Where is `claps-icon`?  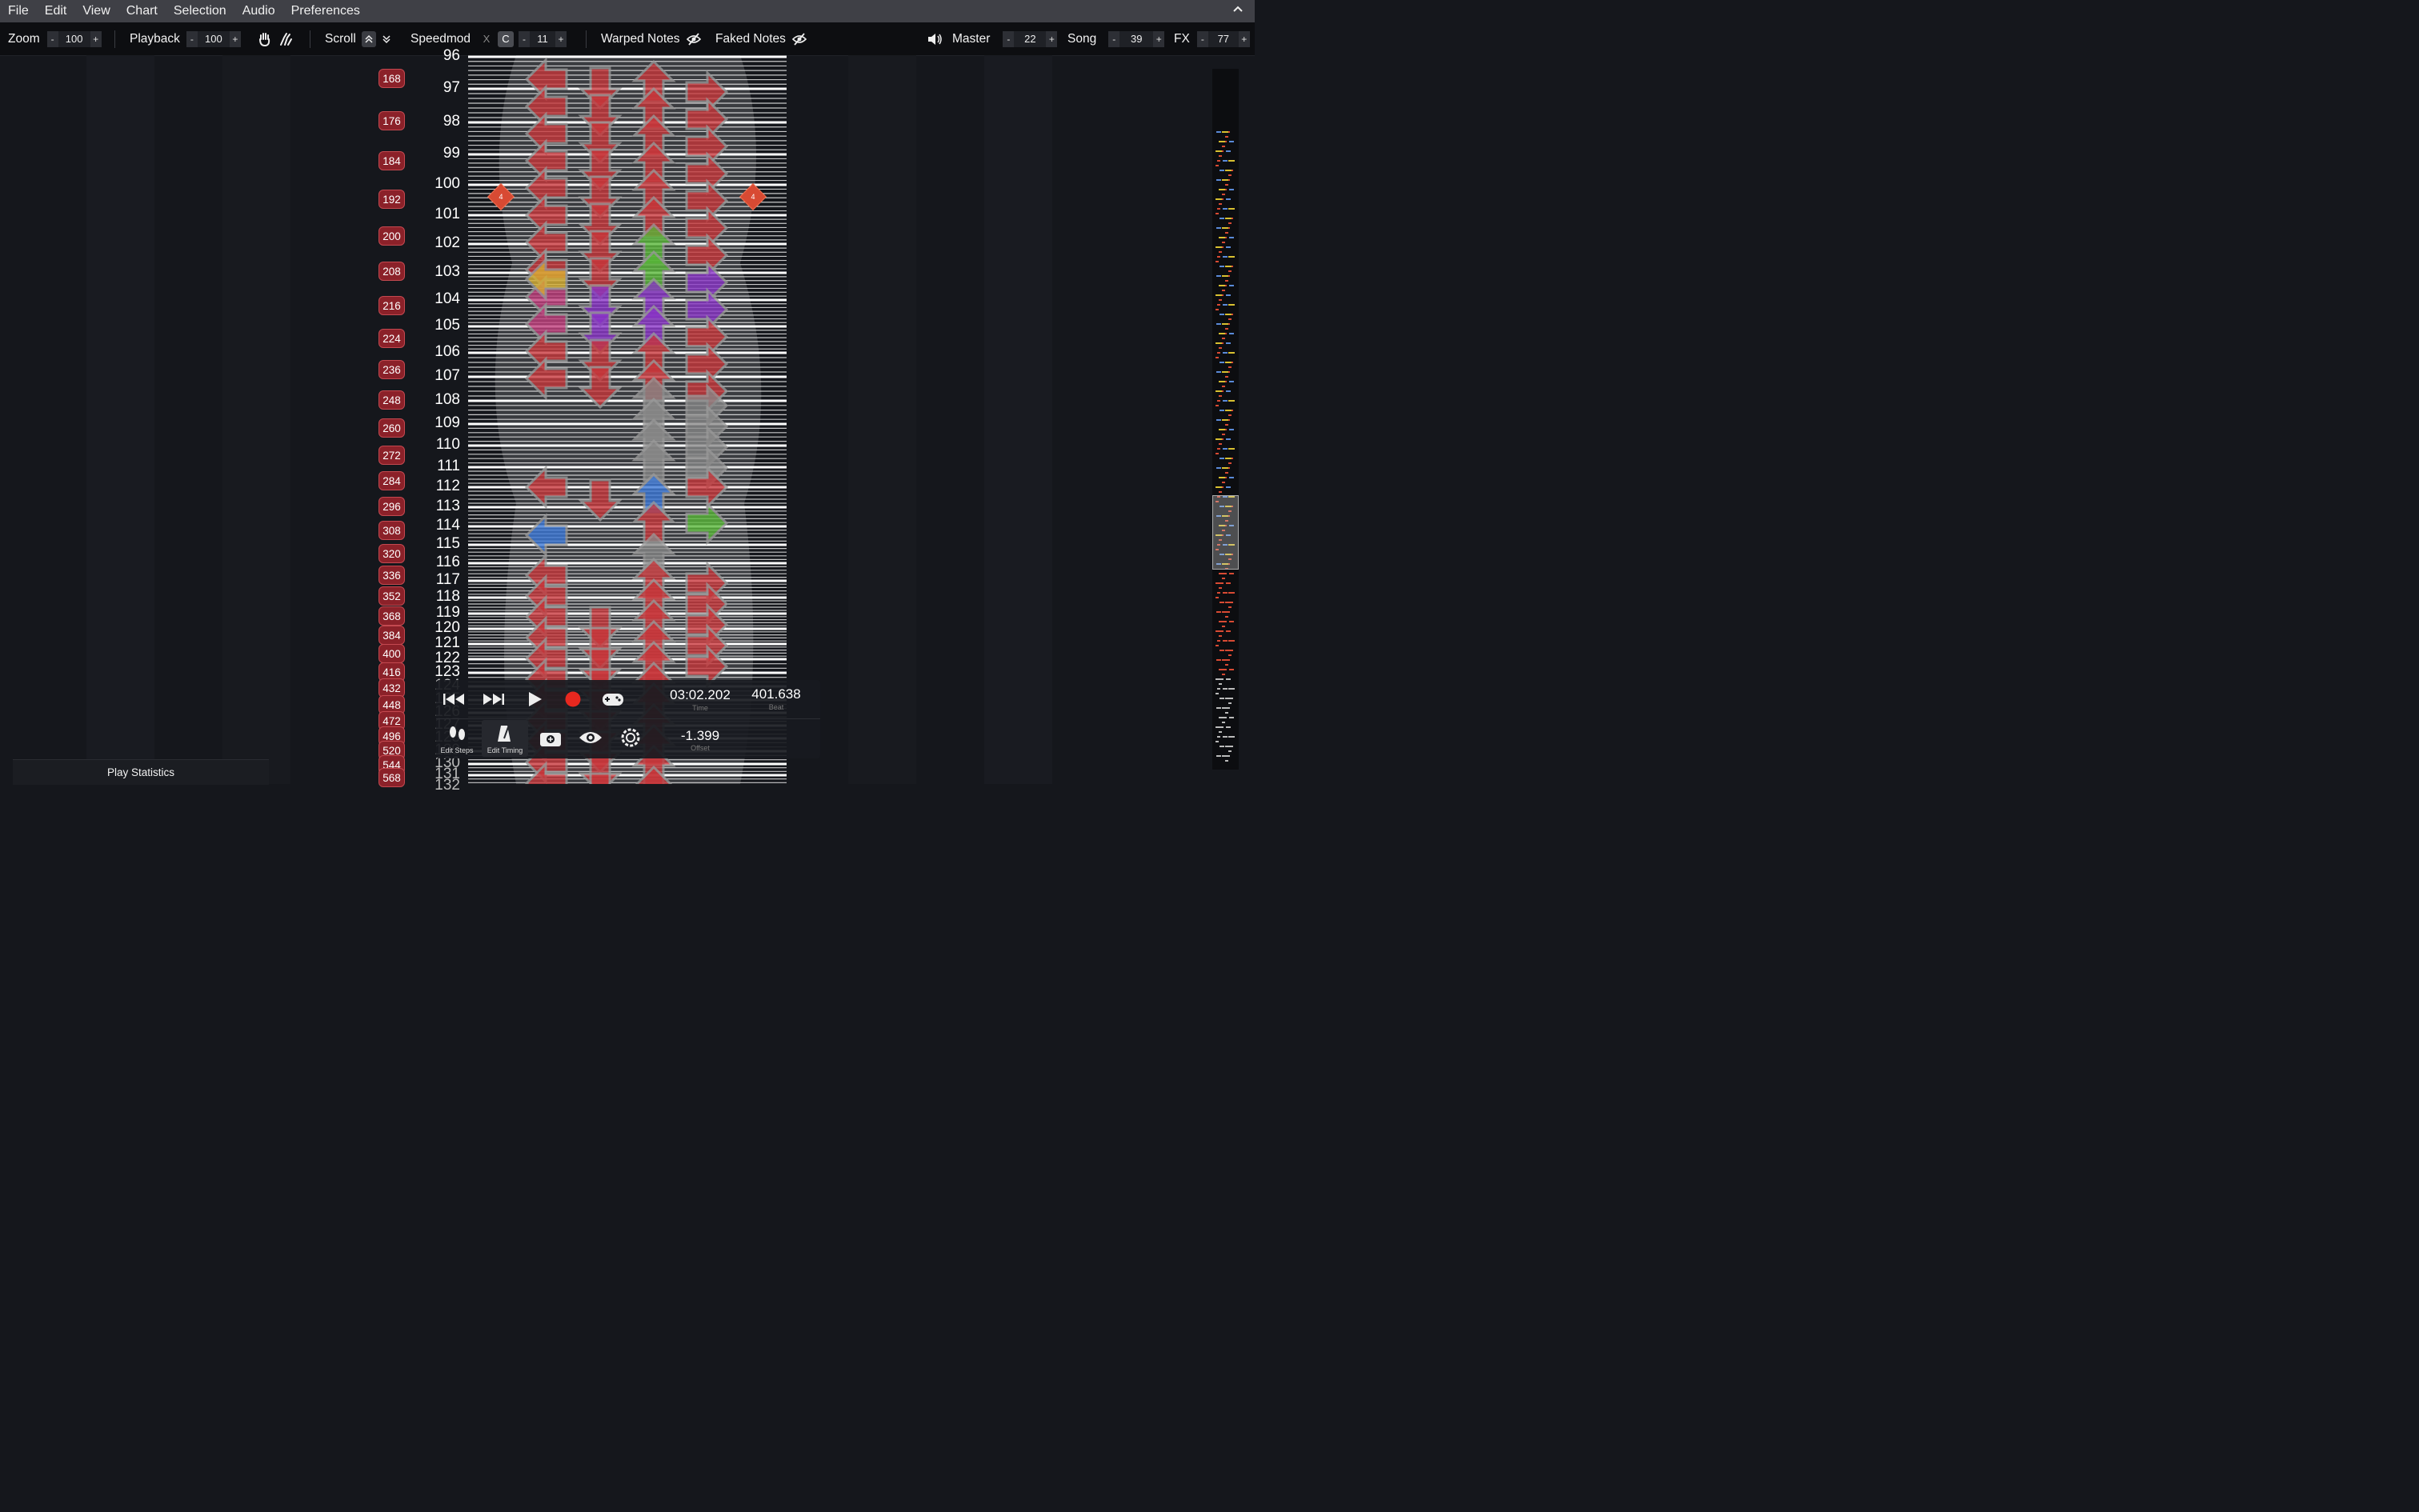
claps-icon is located at coordinates (285, 39).